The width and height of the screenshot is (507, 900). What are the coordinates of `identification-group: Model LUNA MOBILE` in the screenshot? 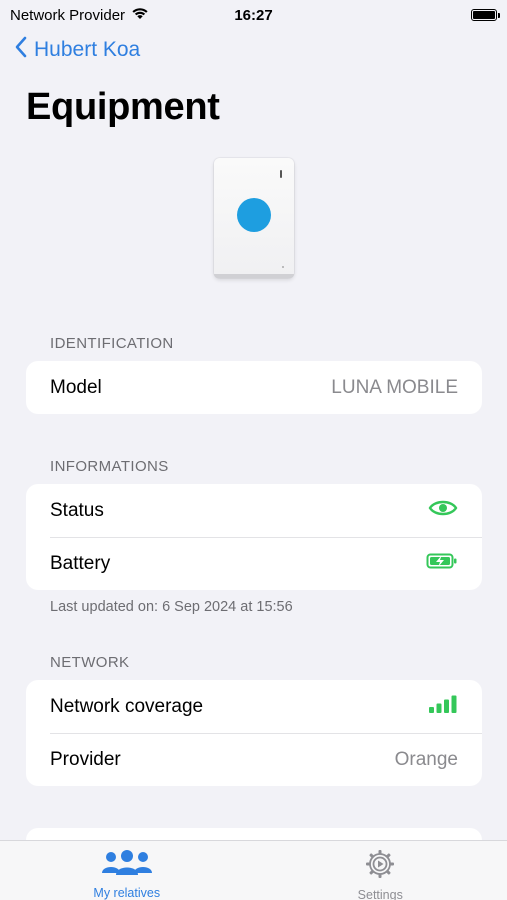 It's located at (254, 387).